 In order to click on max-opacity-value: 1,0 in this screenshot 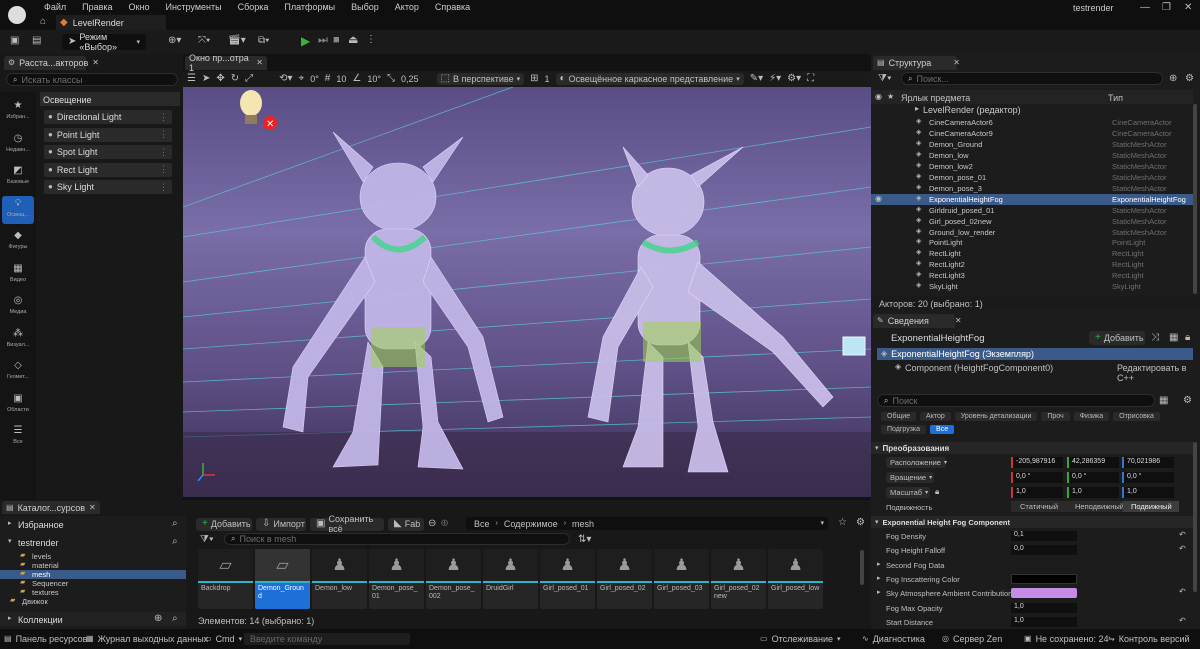, I will do `click(1044, 608)`.